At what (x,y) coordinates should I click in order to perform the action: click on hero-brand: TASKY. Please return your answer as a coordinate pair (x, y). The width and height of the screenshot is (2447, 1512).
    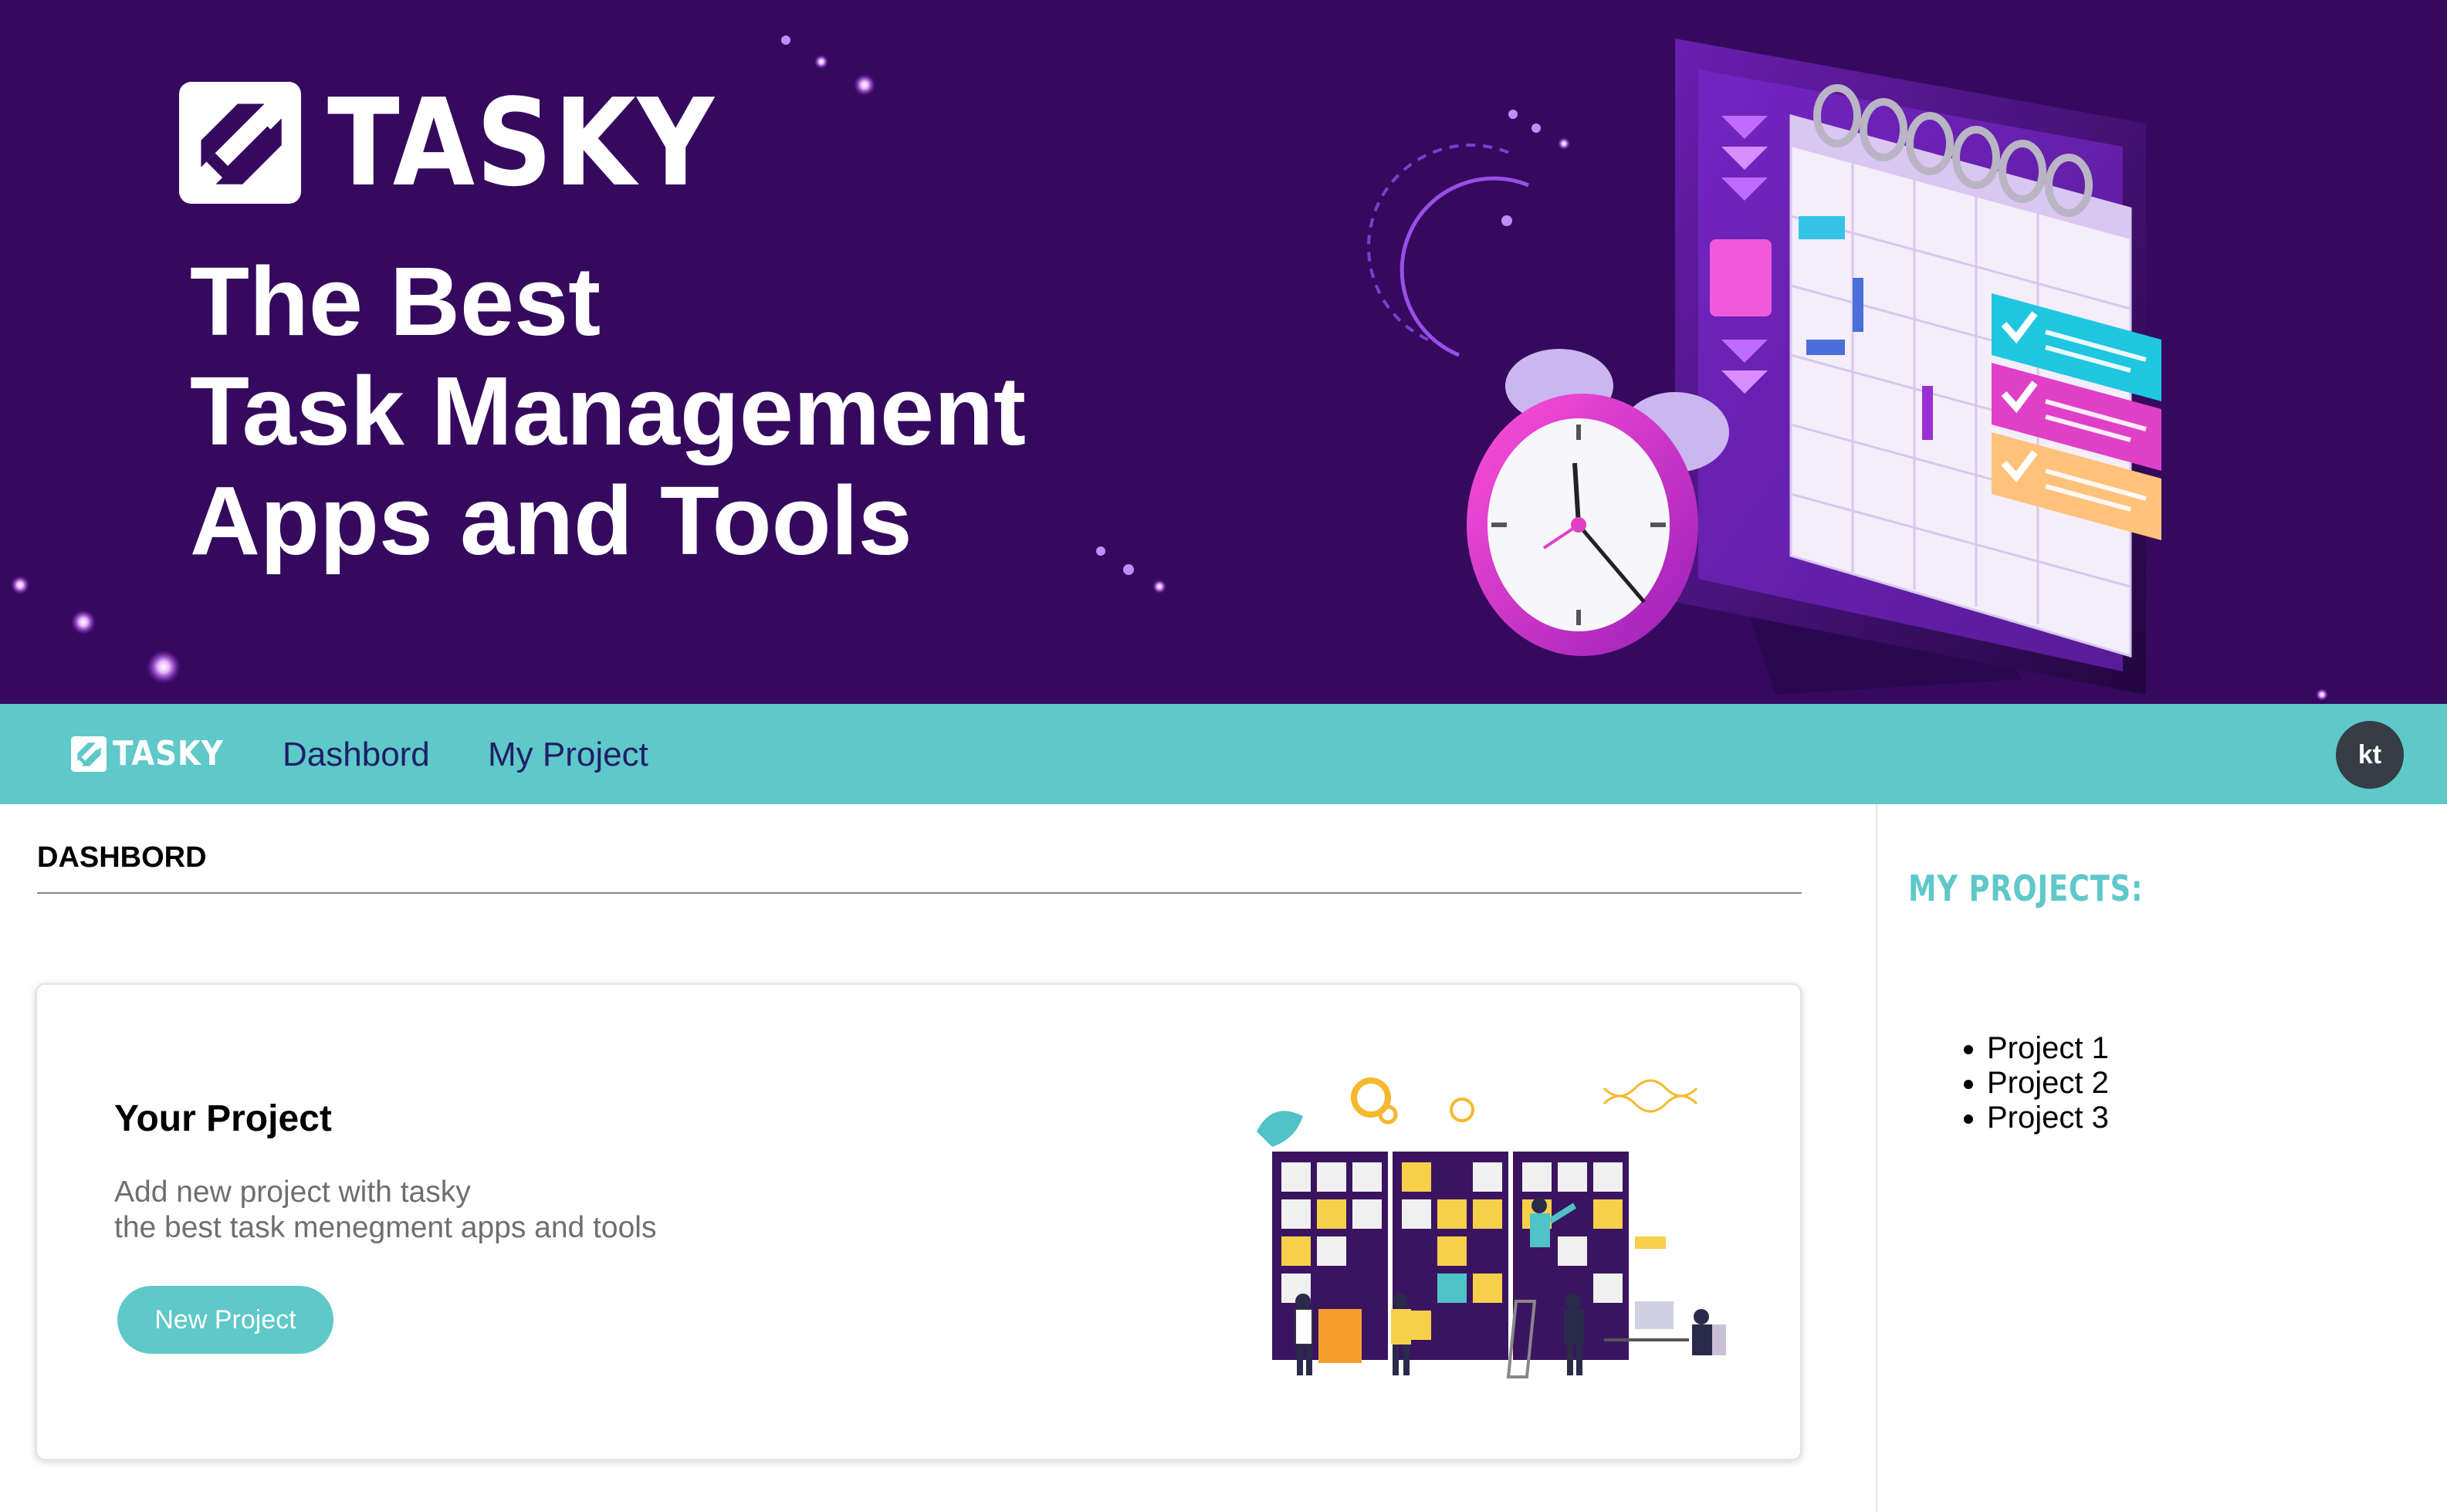
    Looking at the image, I should click on (473, 143).